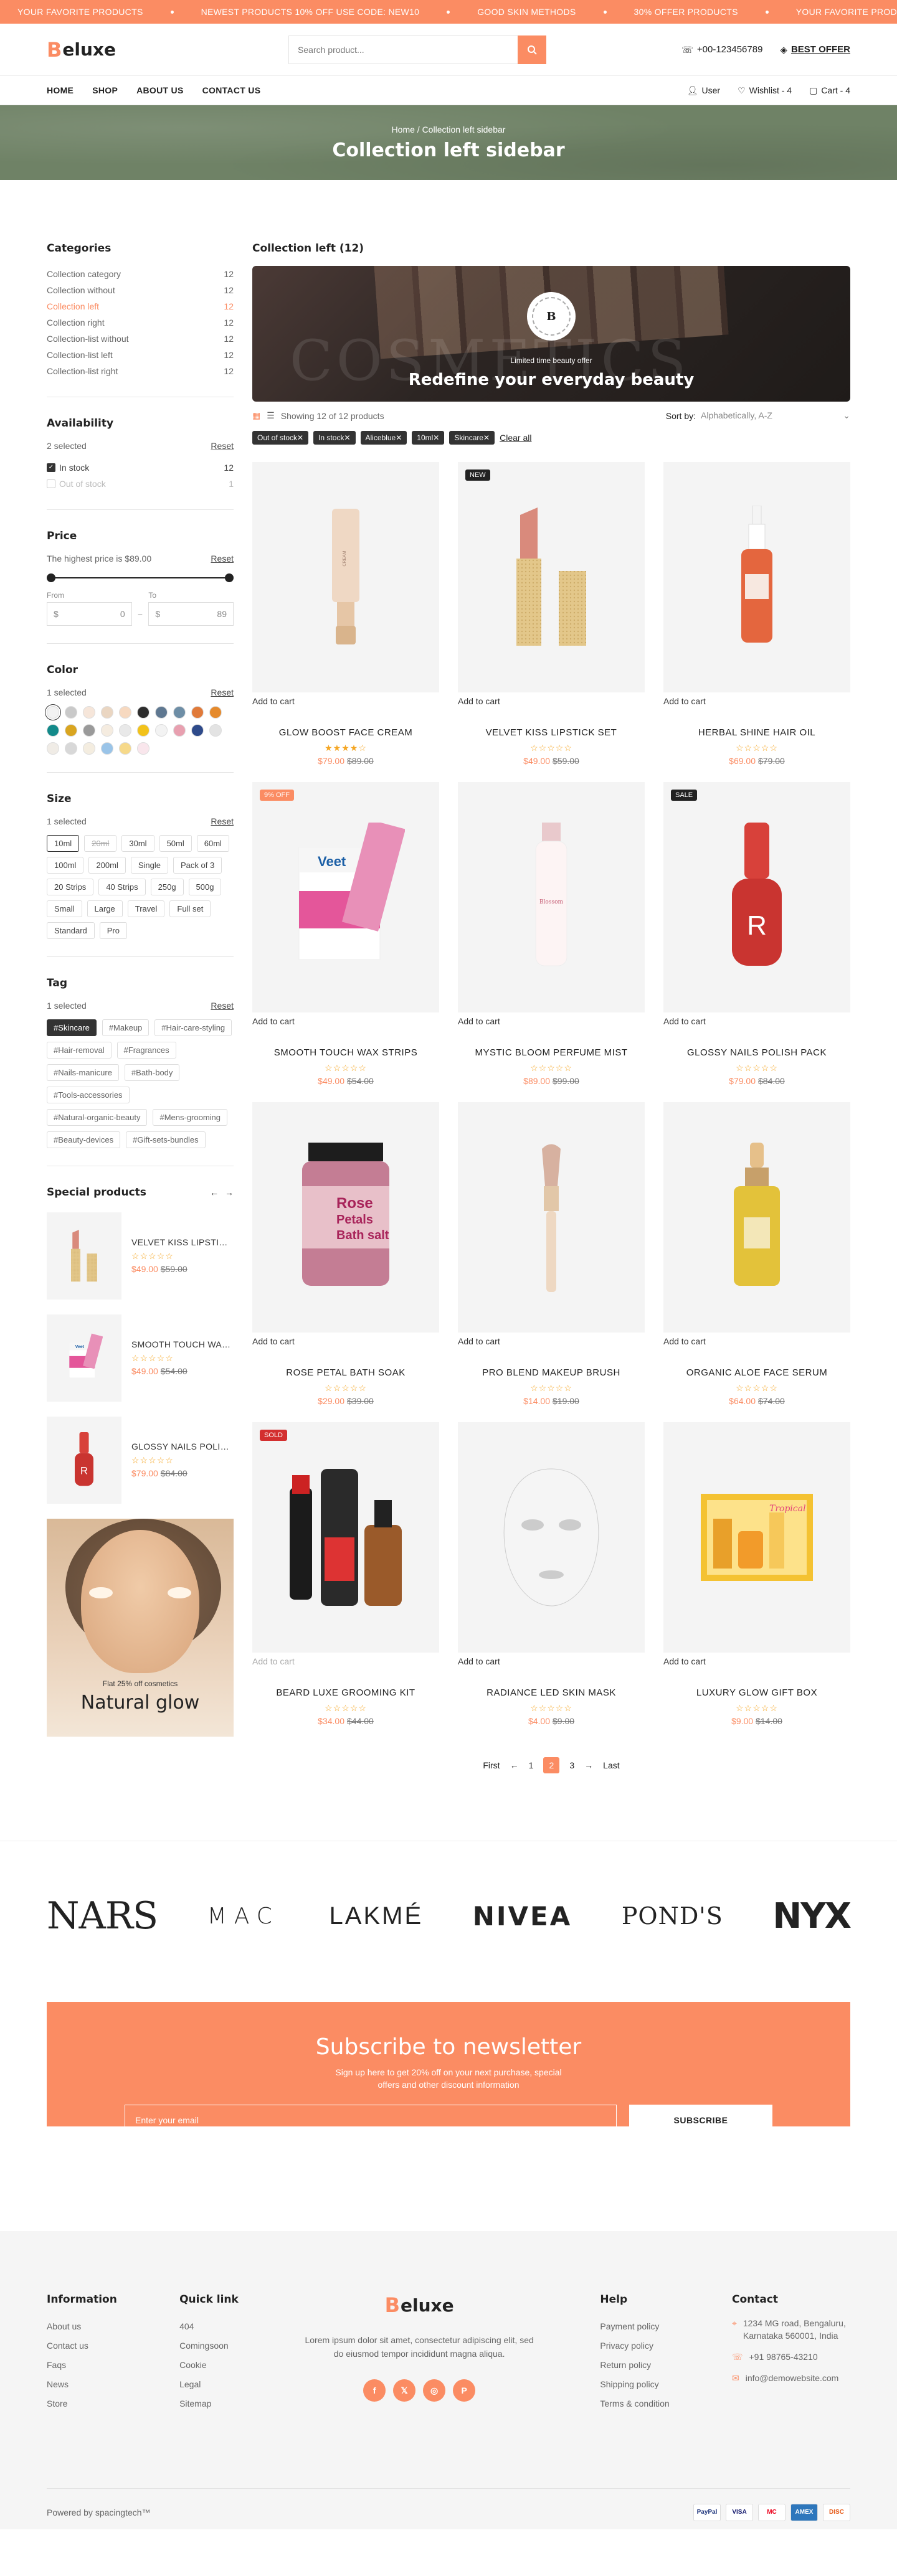 The width and height of the screenshot is (897, 2576). What do you see at coordinates (140, 322) in the screenshot?
I see `category-item: Collection right 12` at bounding box center [140, 322].